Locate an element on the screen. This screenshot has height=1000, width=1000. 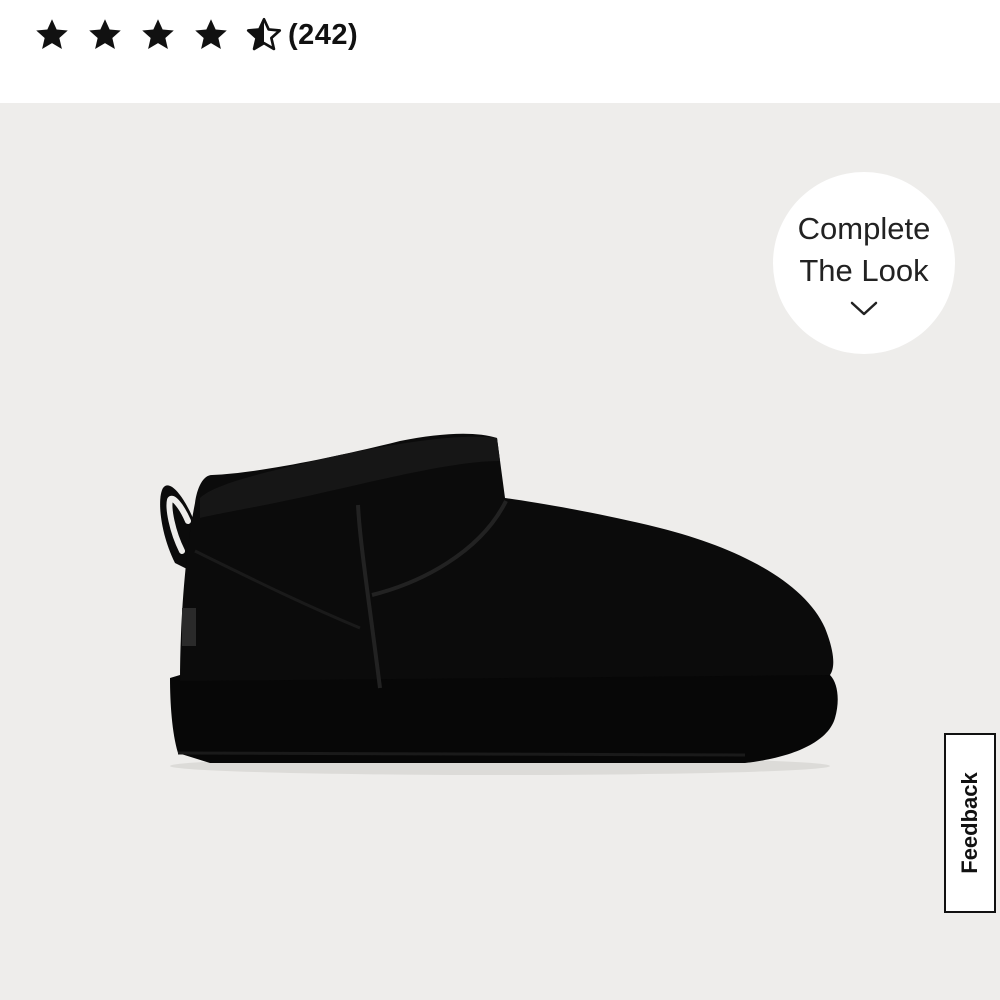
boot-sole is located at coordinates (504, 719).